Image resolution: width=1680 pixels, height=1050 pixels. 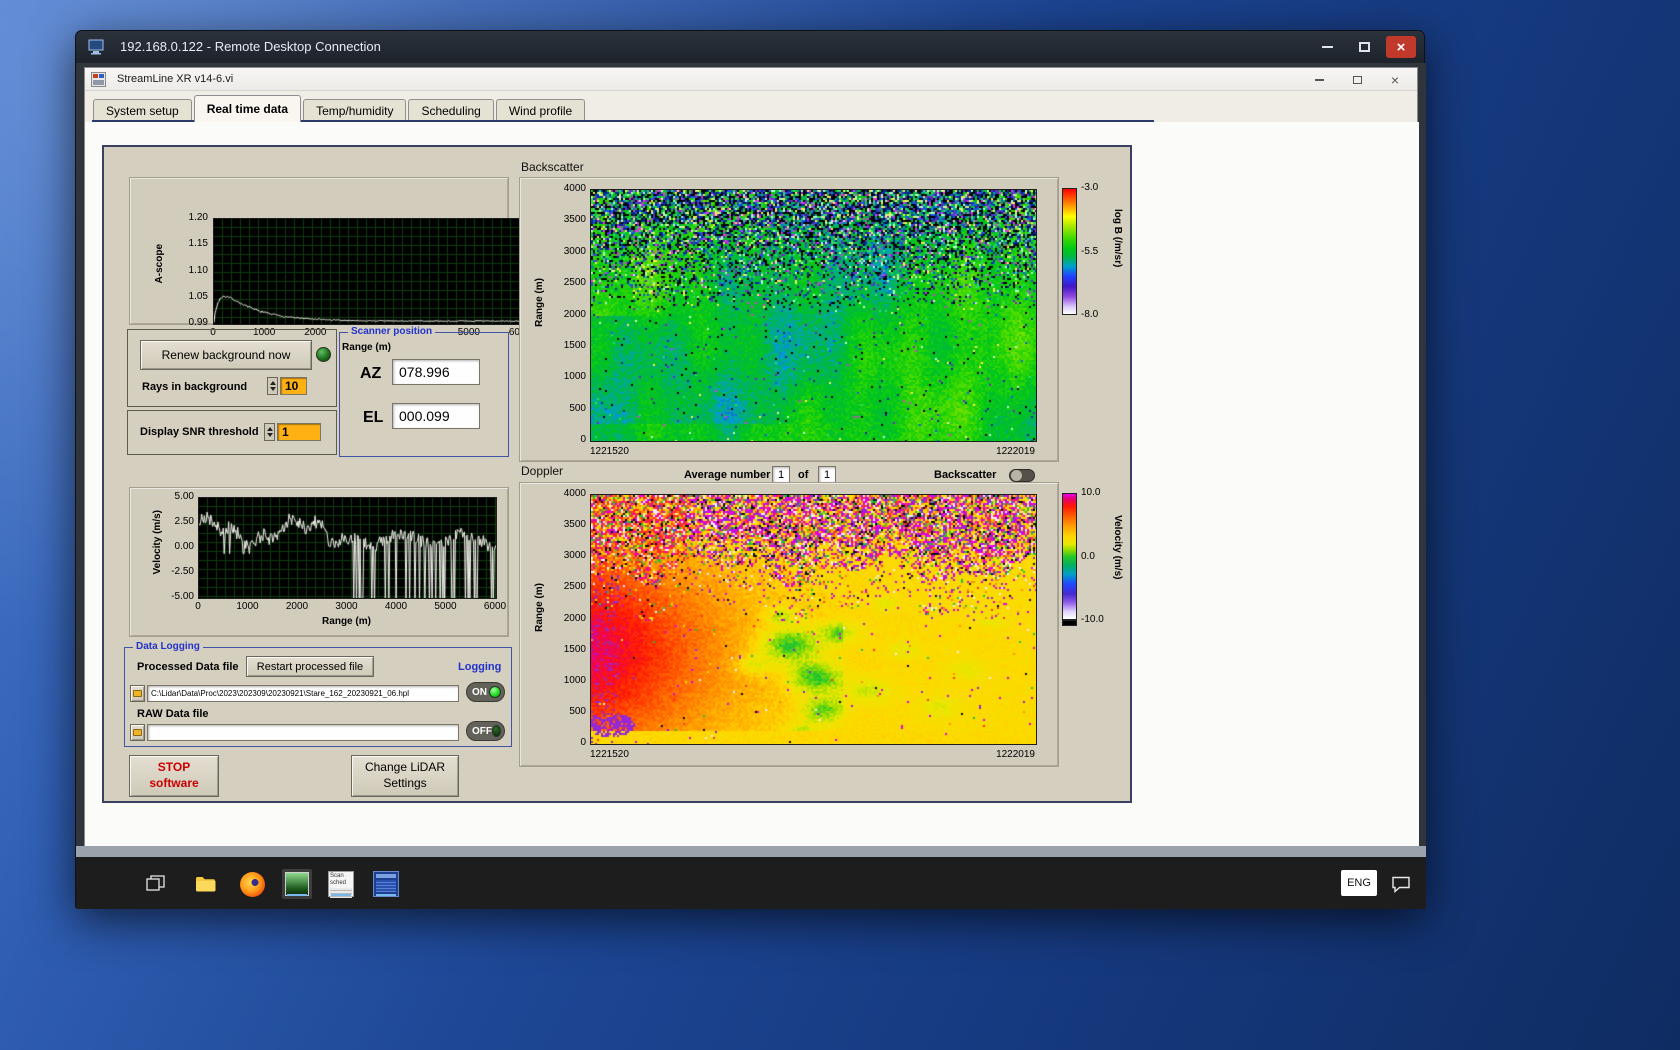 I want to click on taskbar: Scan sched ENG, so click(x=751, y=883).